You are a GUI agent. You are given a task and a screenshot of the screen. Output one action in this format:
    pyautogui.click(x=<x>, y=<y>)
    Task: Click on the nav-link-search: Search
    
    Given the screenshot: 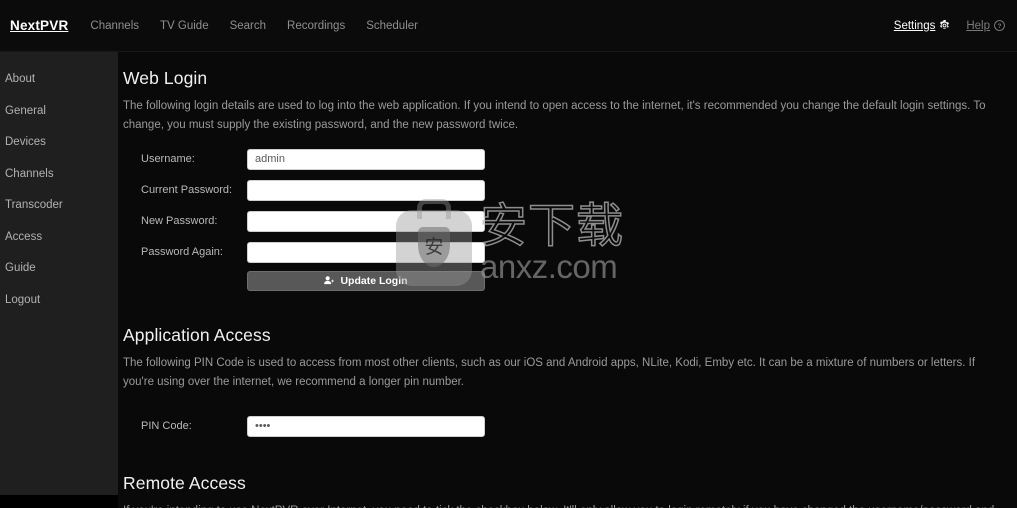 What is the action you would take?
    pyautogui.click(x=248, y=26)
    